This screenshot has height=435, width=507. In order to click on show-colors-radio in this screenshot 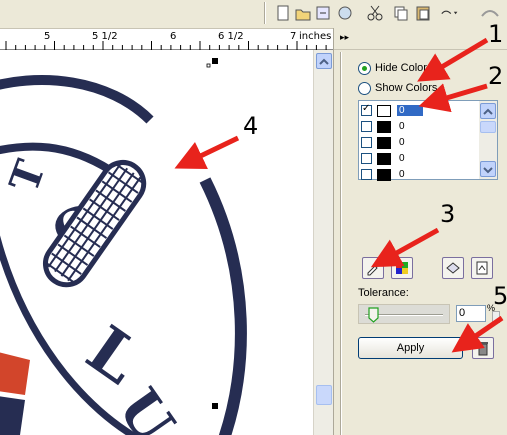, I will do `click(364, 88)`.